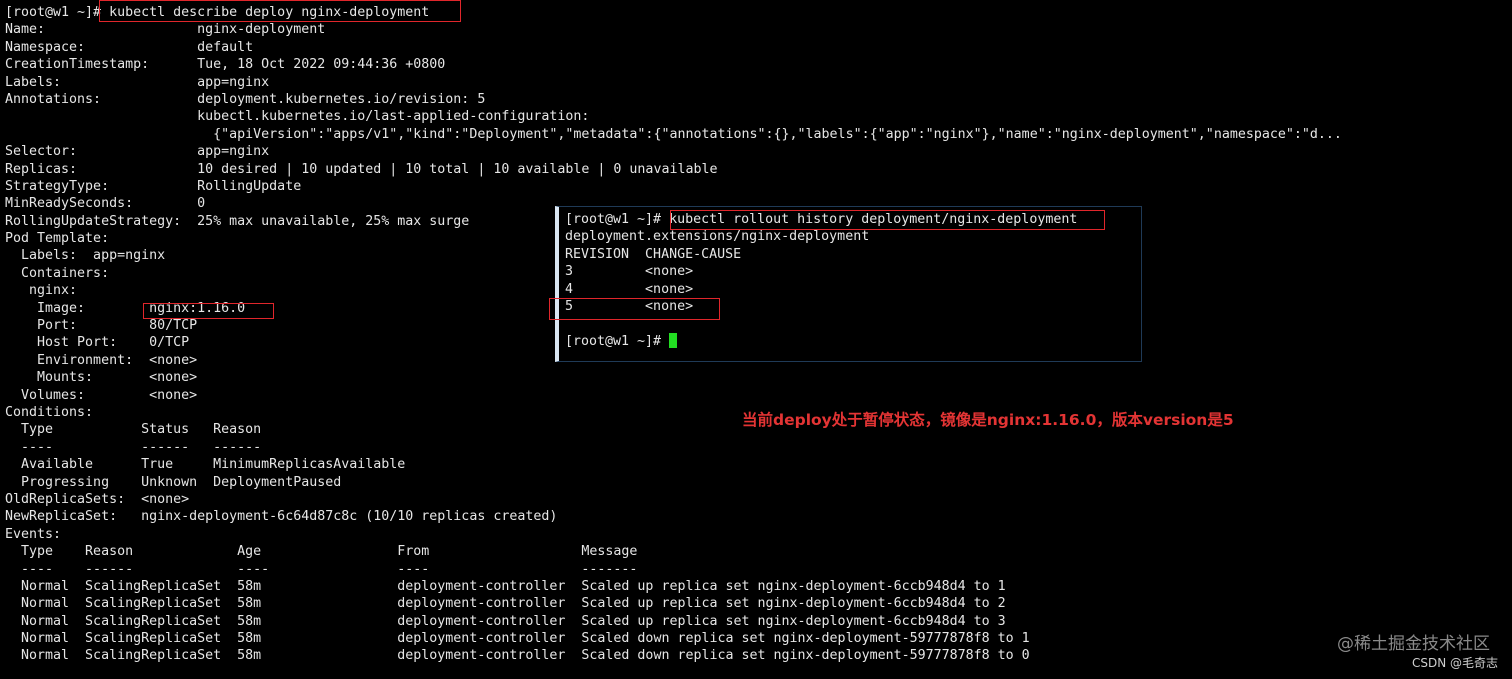 The height and width of the screenshot is (679, 1512). What do you see at coordinates (205, 465) in the screenshot?
I see `output-line: Available True MinimumReplicasAvailable` at bounding box center [205, 465].